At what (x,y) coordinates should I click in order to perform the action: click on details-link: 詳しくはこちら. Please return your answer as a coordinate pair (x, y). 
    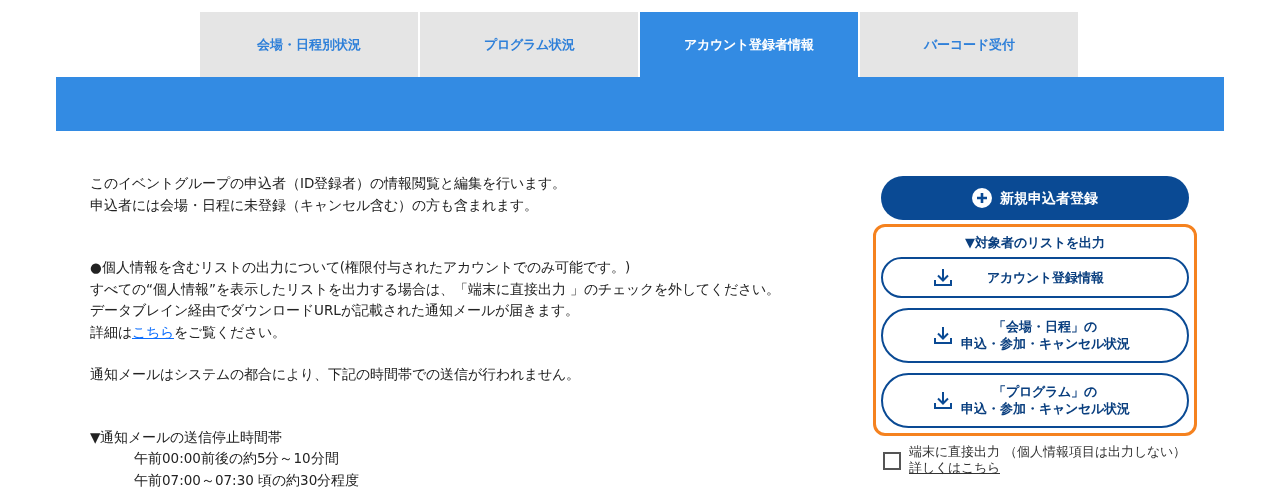
    Looking at the image, I should click on (954, 467).